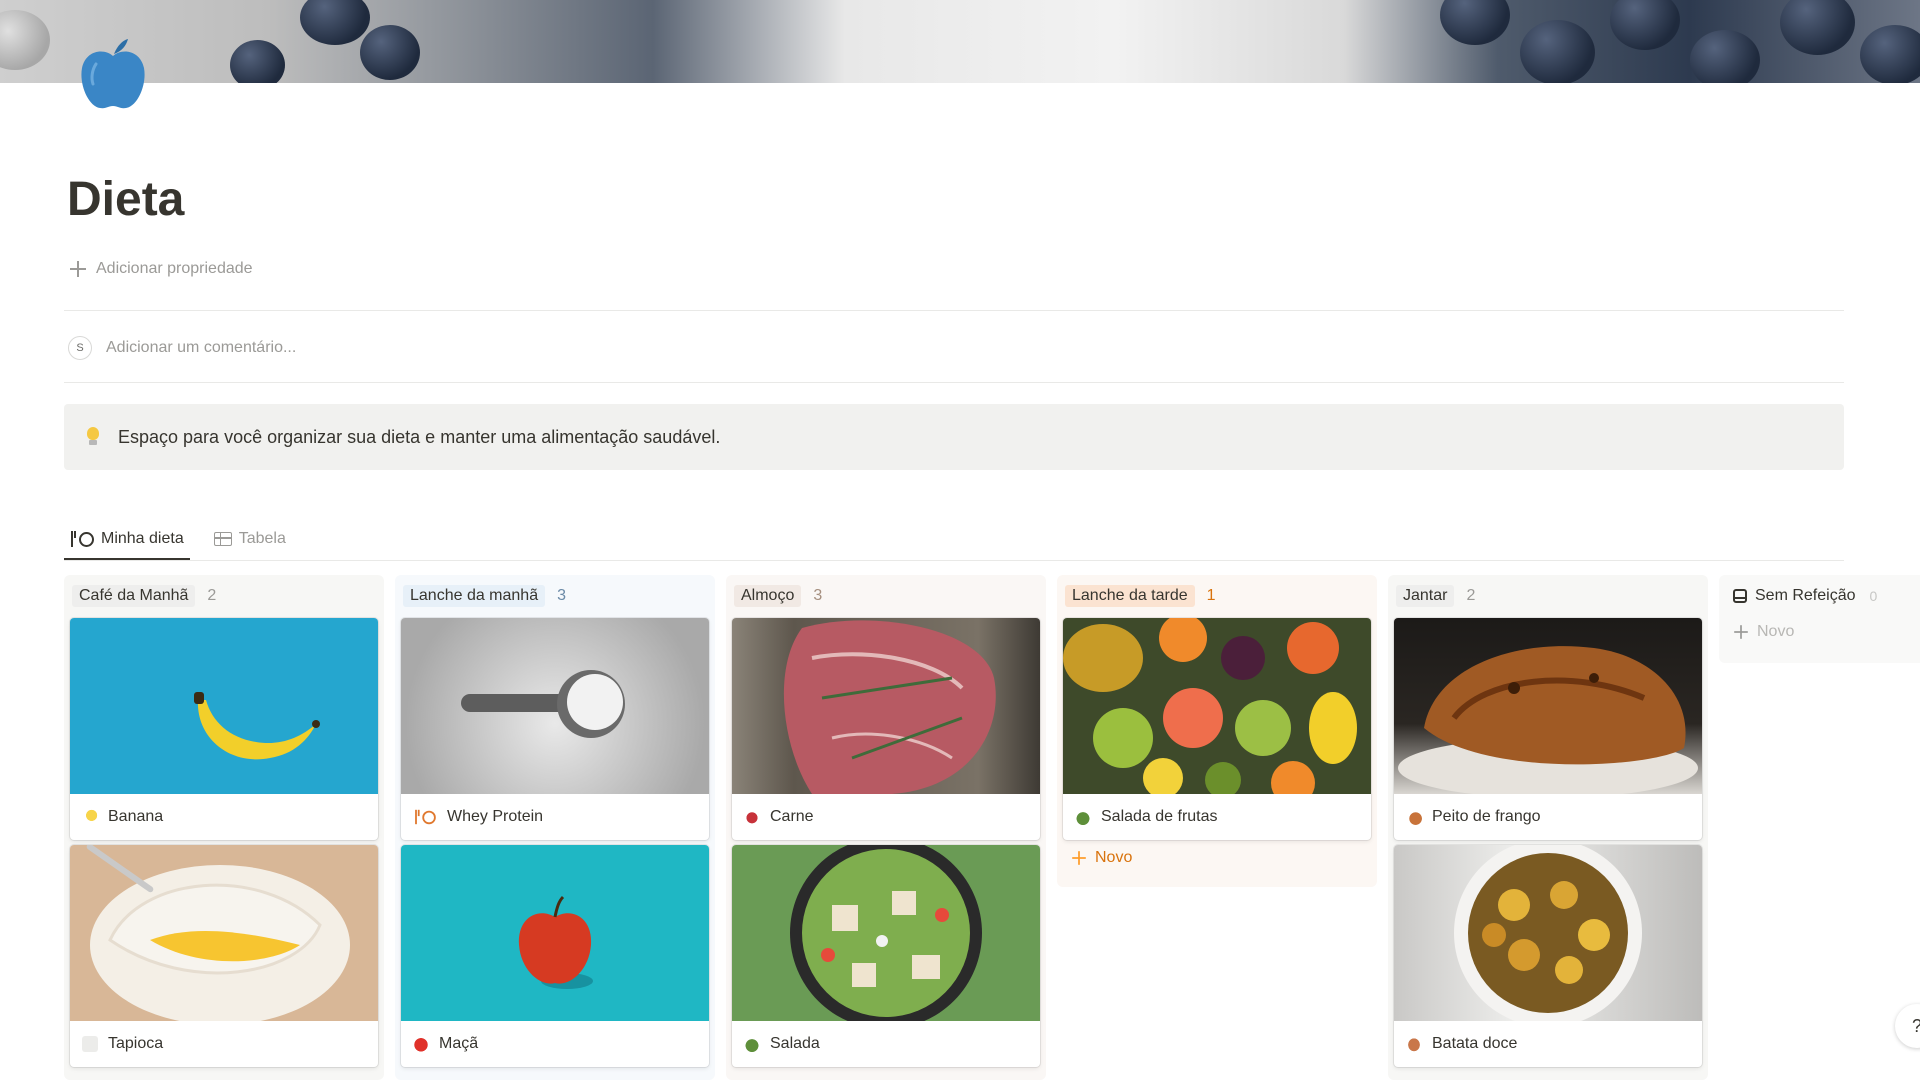 The height and width of the screenshot is (1080, 1920). Describe the element at coordinates (1475, 1043) in the screenshot. I see `card-title: Batata doce` at that location.